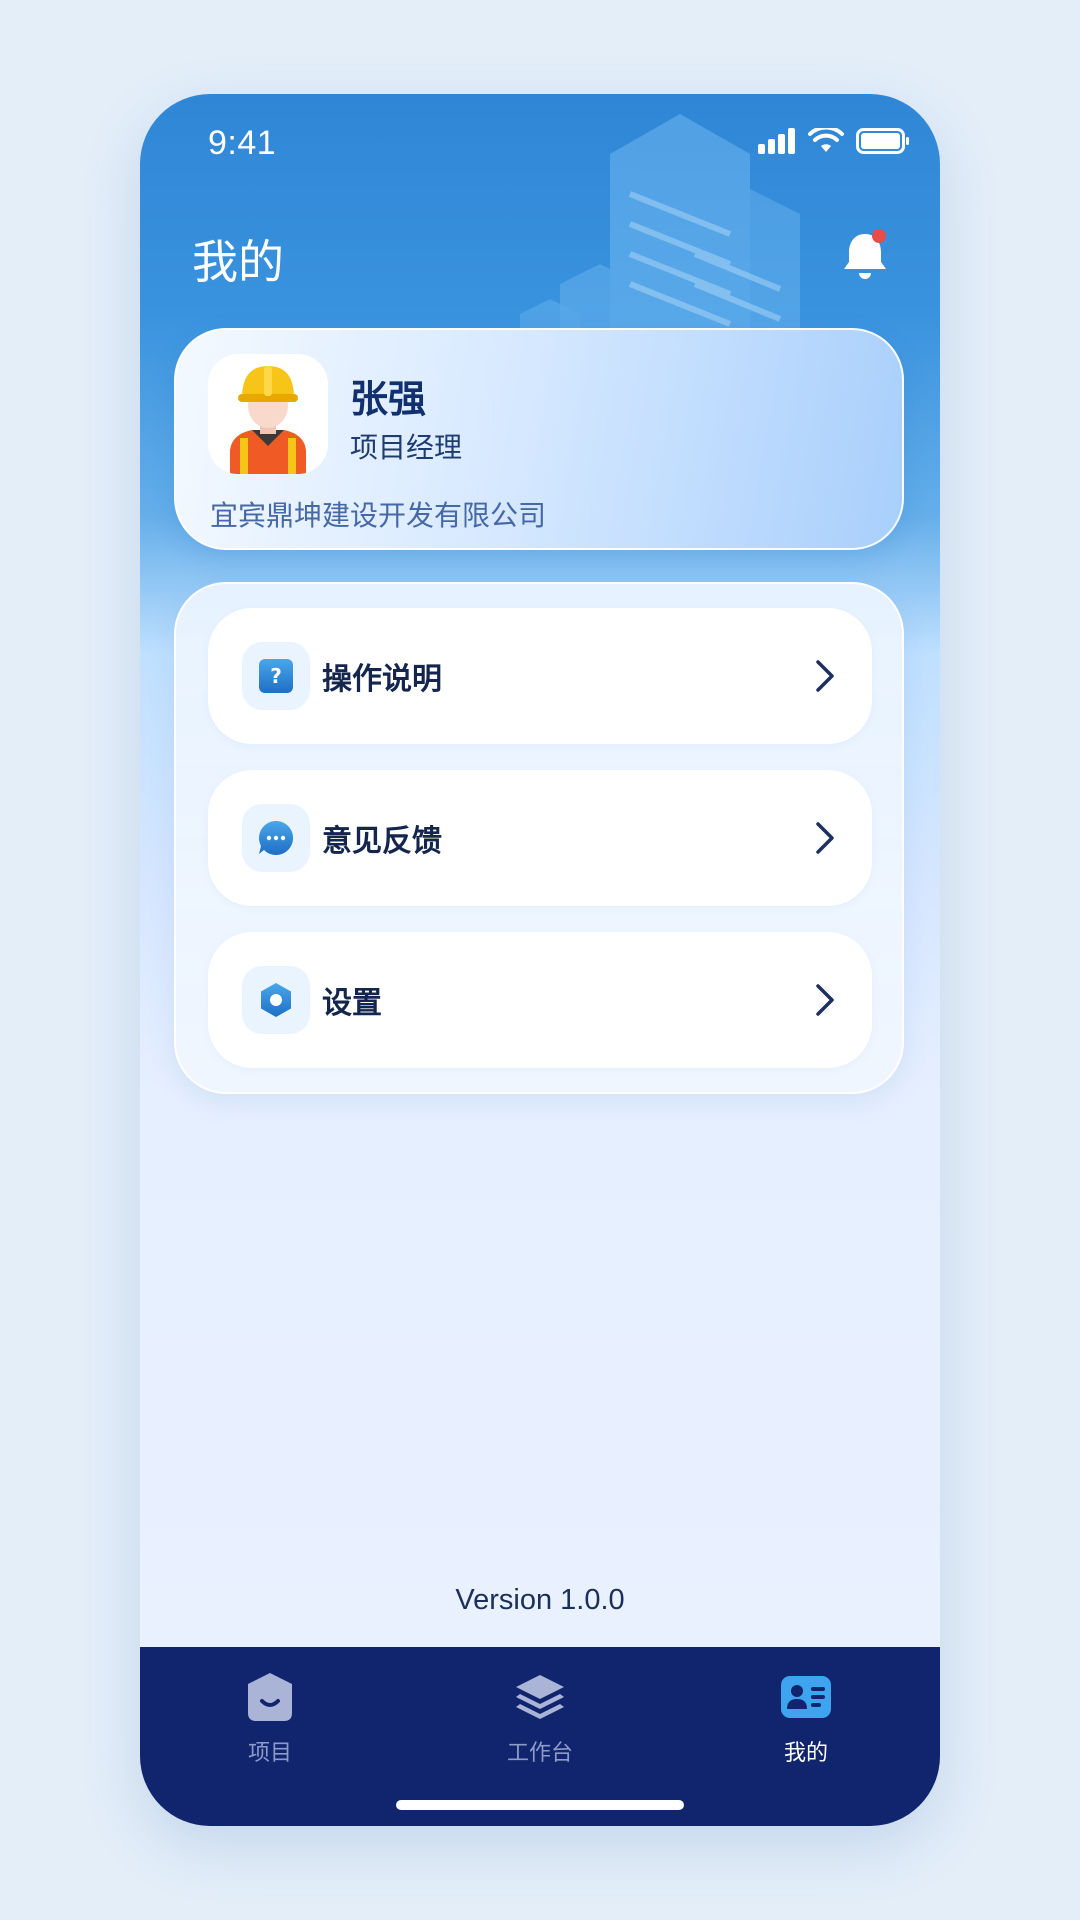  Describe the element at coordinates (242, 143) in the screenshot. I see `status-time: 9:41` at that location.